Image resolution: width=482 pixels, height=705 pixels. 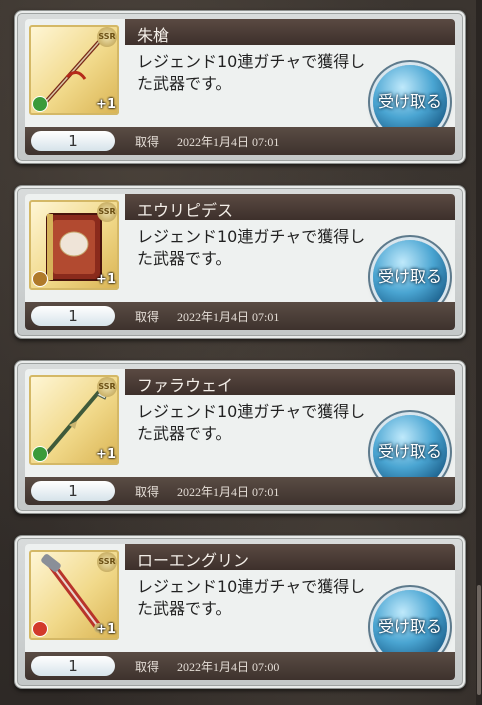 I want to click on item-name-bar: 朱槍, so click(x=290, y=32).